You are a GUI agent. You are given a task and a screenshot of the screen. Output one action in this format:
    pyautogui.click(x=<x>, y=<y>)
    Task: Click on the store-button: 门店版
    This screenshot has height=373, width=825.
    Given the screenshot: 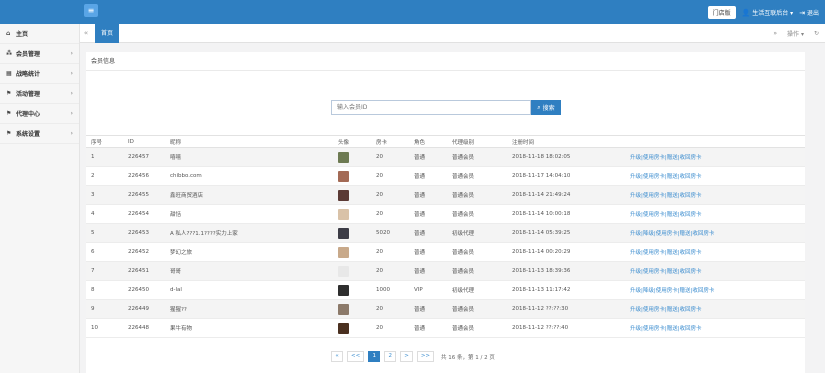 What is the action you would take?
    pyautogui.click(x=721, y=12)
    